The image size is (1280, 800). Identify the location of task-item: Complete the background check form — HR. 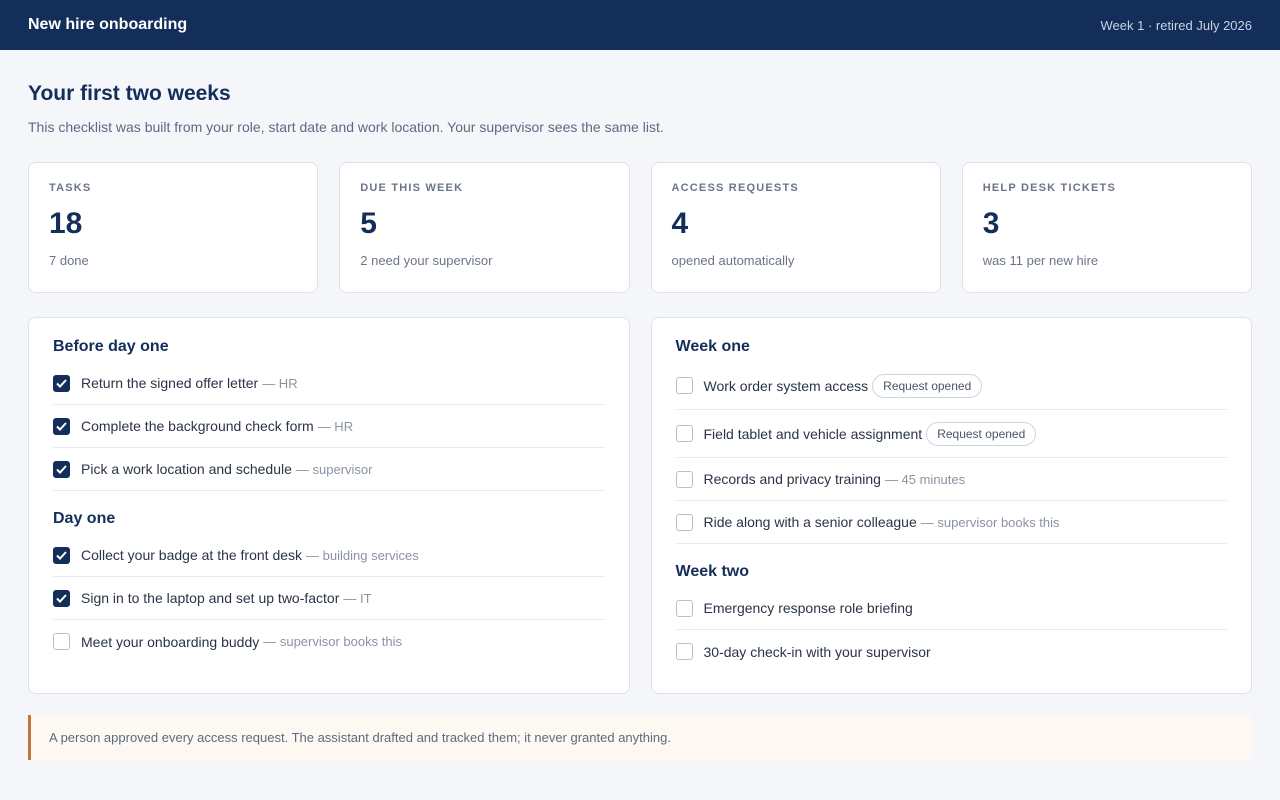
(329, 426).